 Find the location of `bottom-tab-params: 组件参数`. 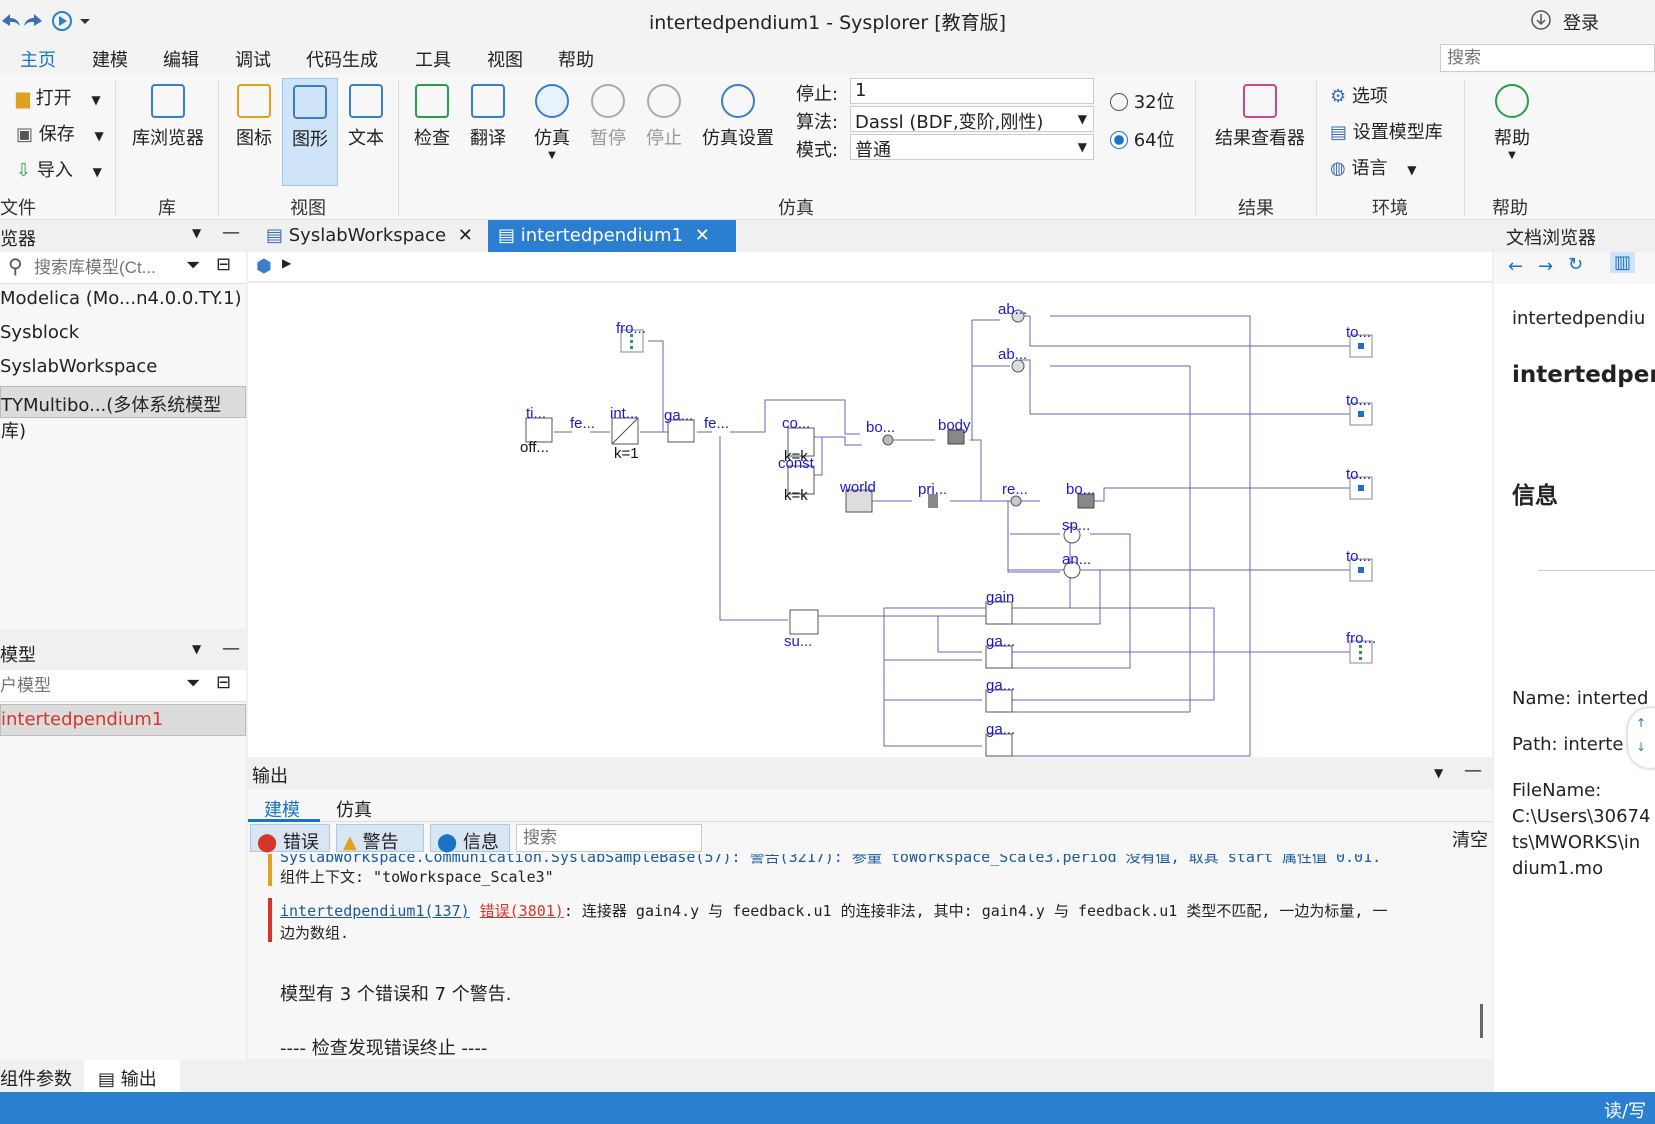

bottom-tab-params: 组件参数 is located at coordinates (36, 1078).